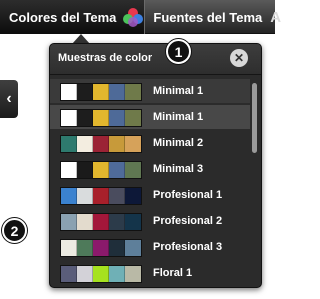 The image size is (320, 299). Describe the element at coordinates (239, 58) in the screenshot. I see `close-icon: ✕` at that location.